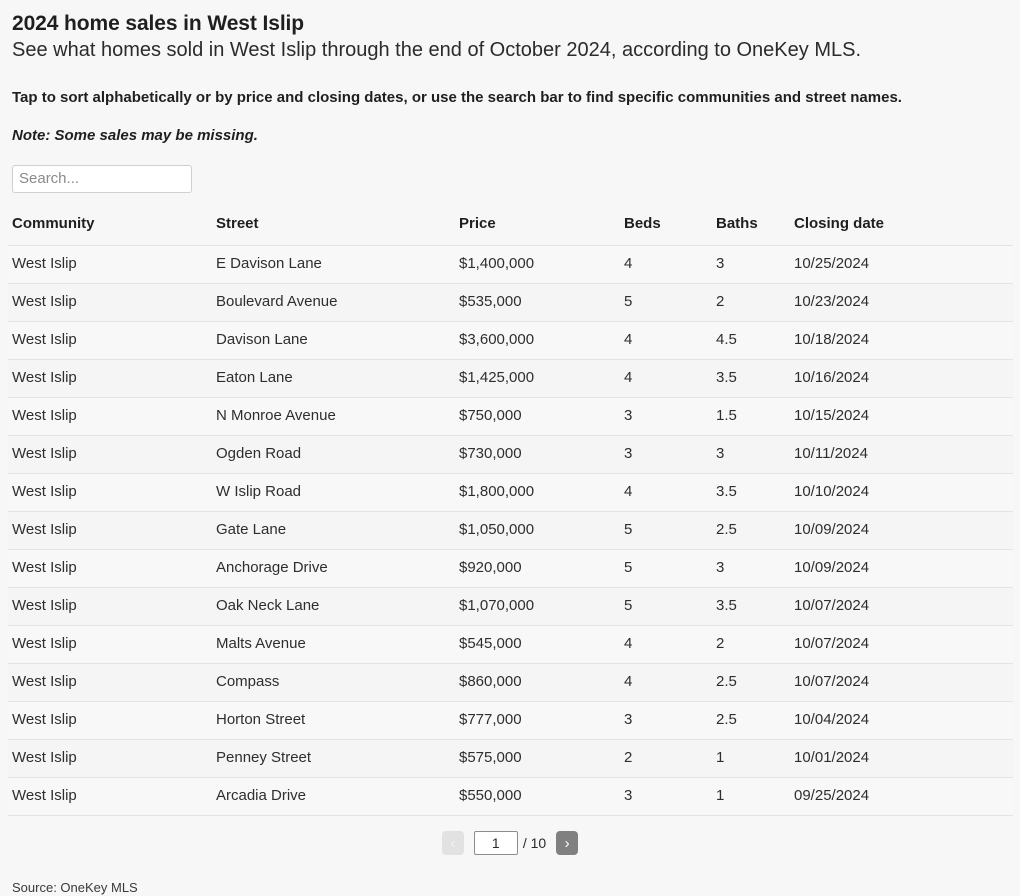 This screenshot has height=896, width=1020. I want to click on column-header-beds: Beds, so click(666, 230).